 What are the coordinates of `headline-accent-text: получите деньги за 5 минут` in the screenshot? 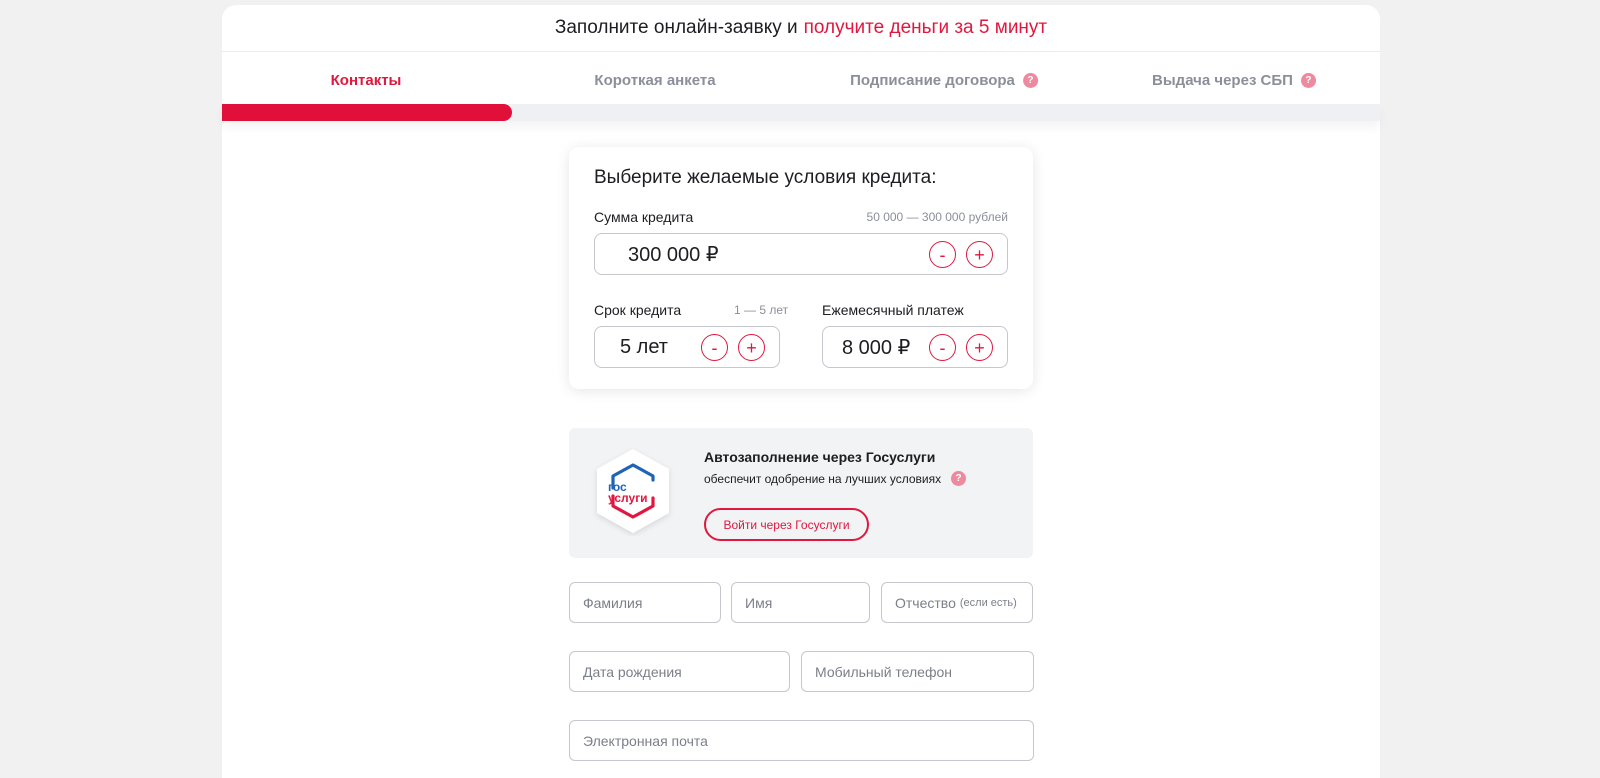 It's located at (925, 27).